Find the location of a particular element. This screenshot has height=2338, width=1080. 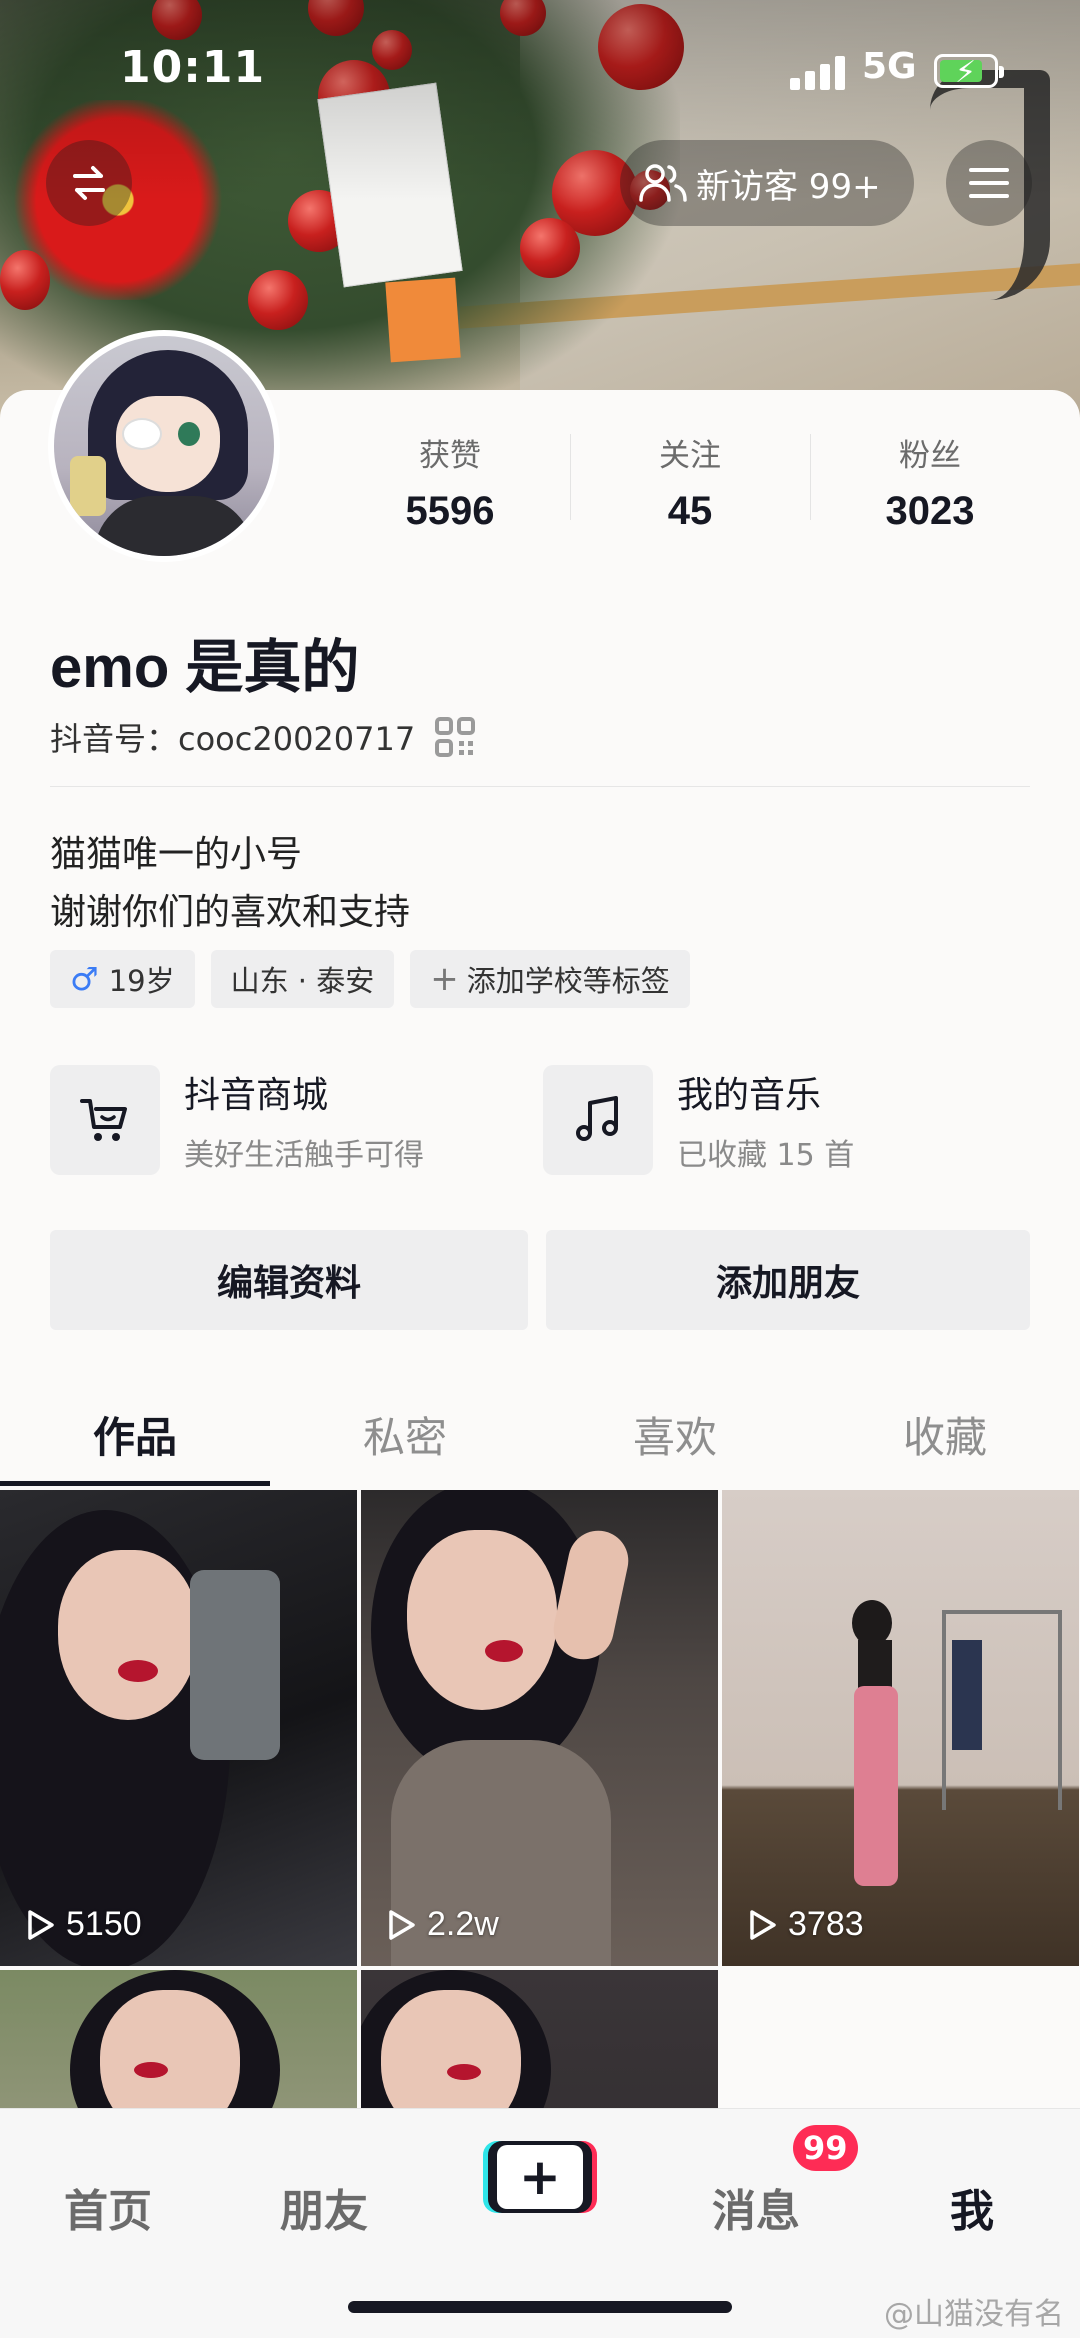

stat-likes: 获赞 5596 is located at coordinates (450, 485).